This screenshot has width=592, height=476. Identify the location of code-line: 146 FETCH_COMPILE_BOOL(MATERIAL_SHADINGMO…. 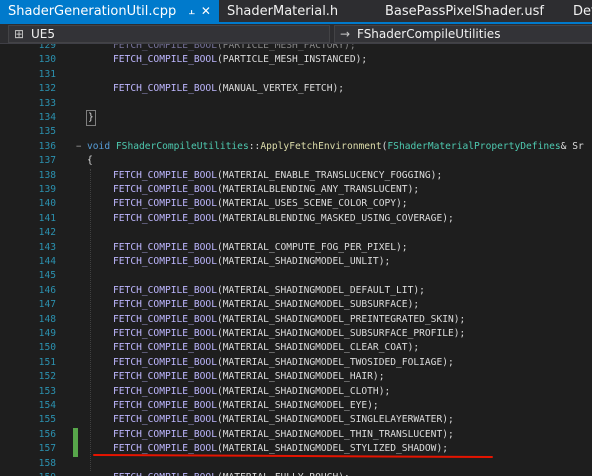
(296, 291).